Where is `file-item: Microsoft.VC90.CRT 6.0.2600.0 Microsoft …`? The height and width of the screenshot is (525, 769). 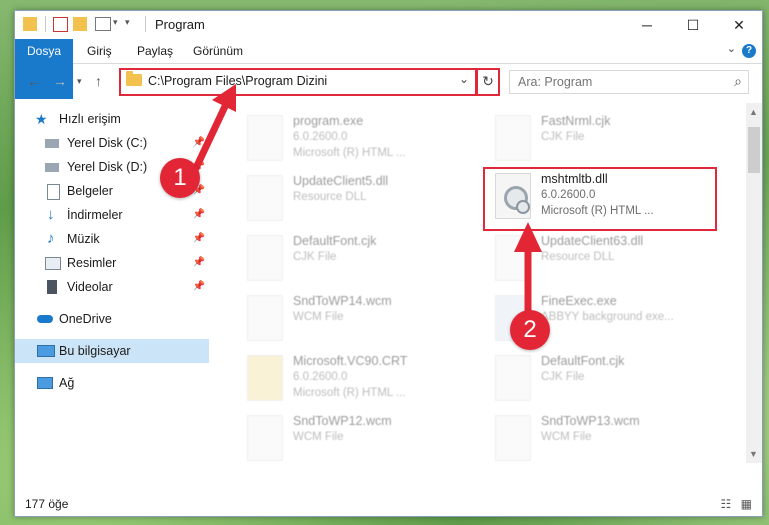 file-item: Microsoft.VC90.CRT 6.0.2600.0 Microsoft … is located at coordinates (352, 381).